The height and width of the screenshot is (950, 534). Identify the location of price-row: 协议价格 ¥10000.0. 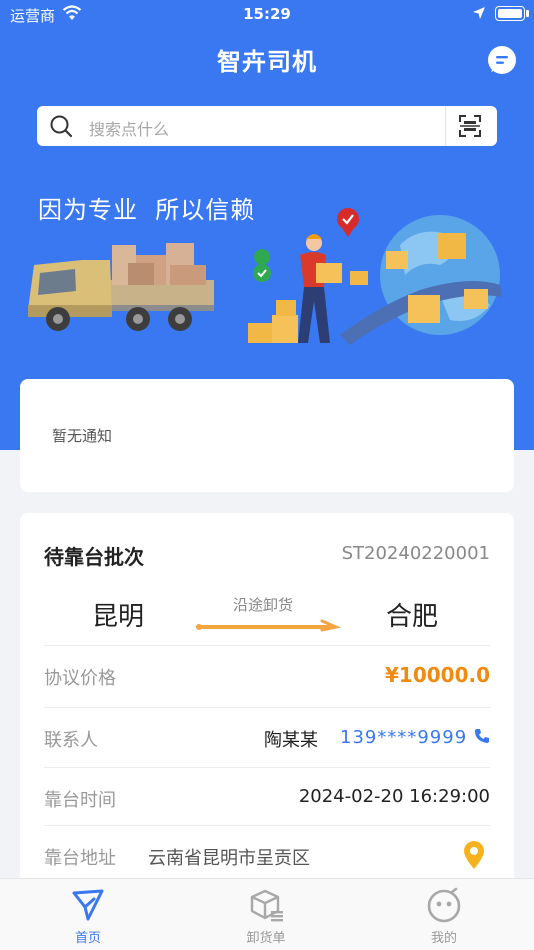
(267, 674).